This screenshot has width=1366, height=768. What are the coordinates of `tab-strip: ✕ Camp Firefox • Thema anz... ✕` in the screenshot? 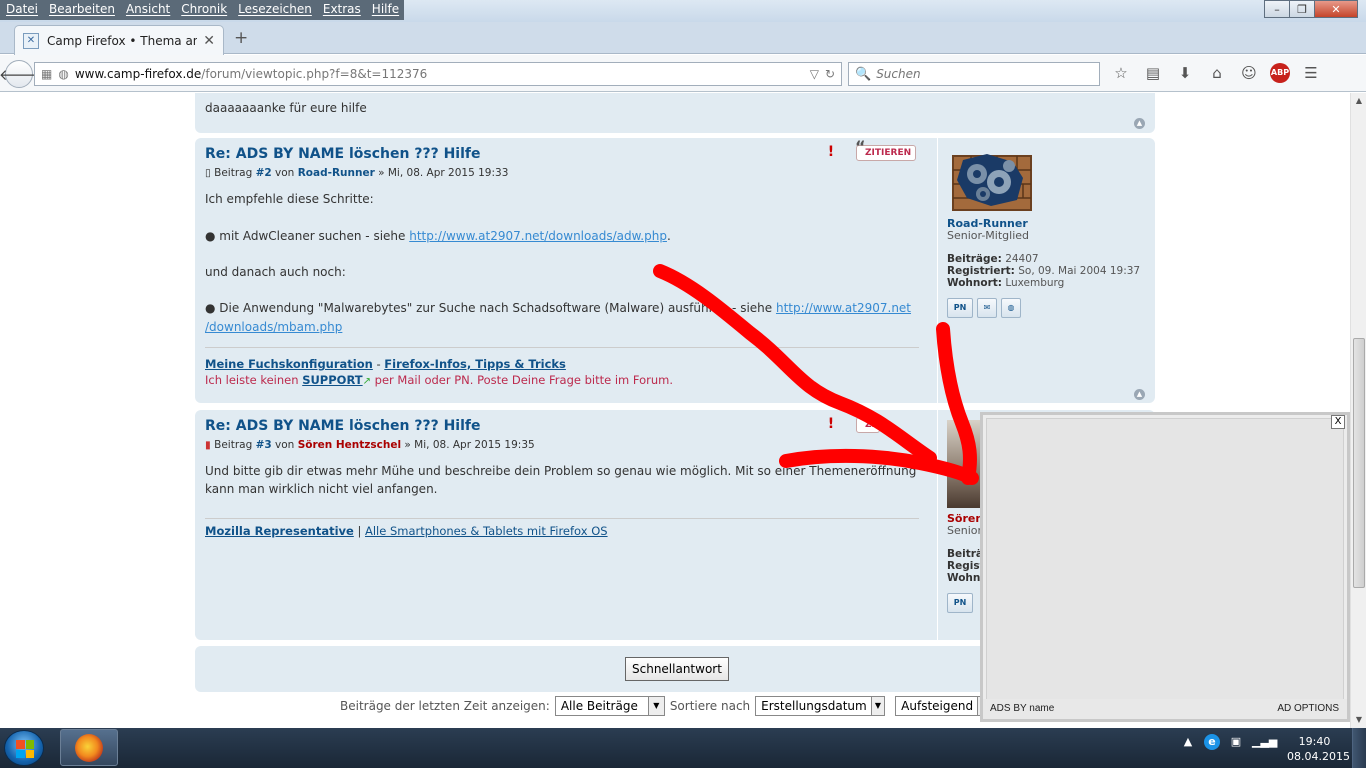 It's located at (683, 38).